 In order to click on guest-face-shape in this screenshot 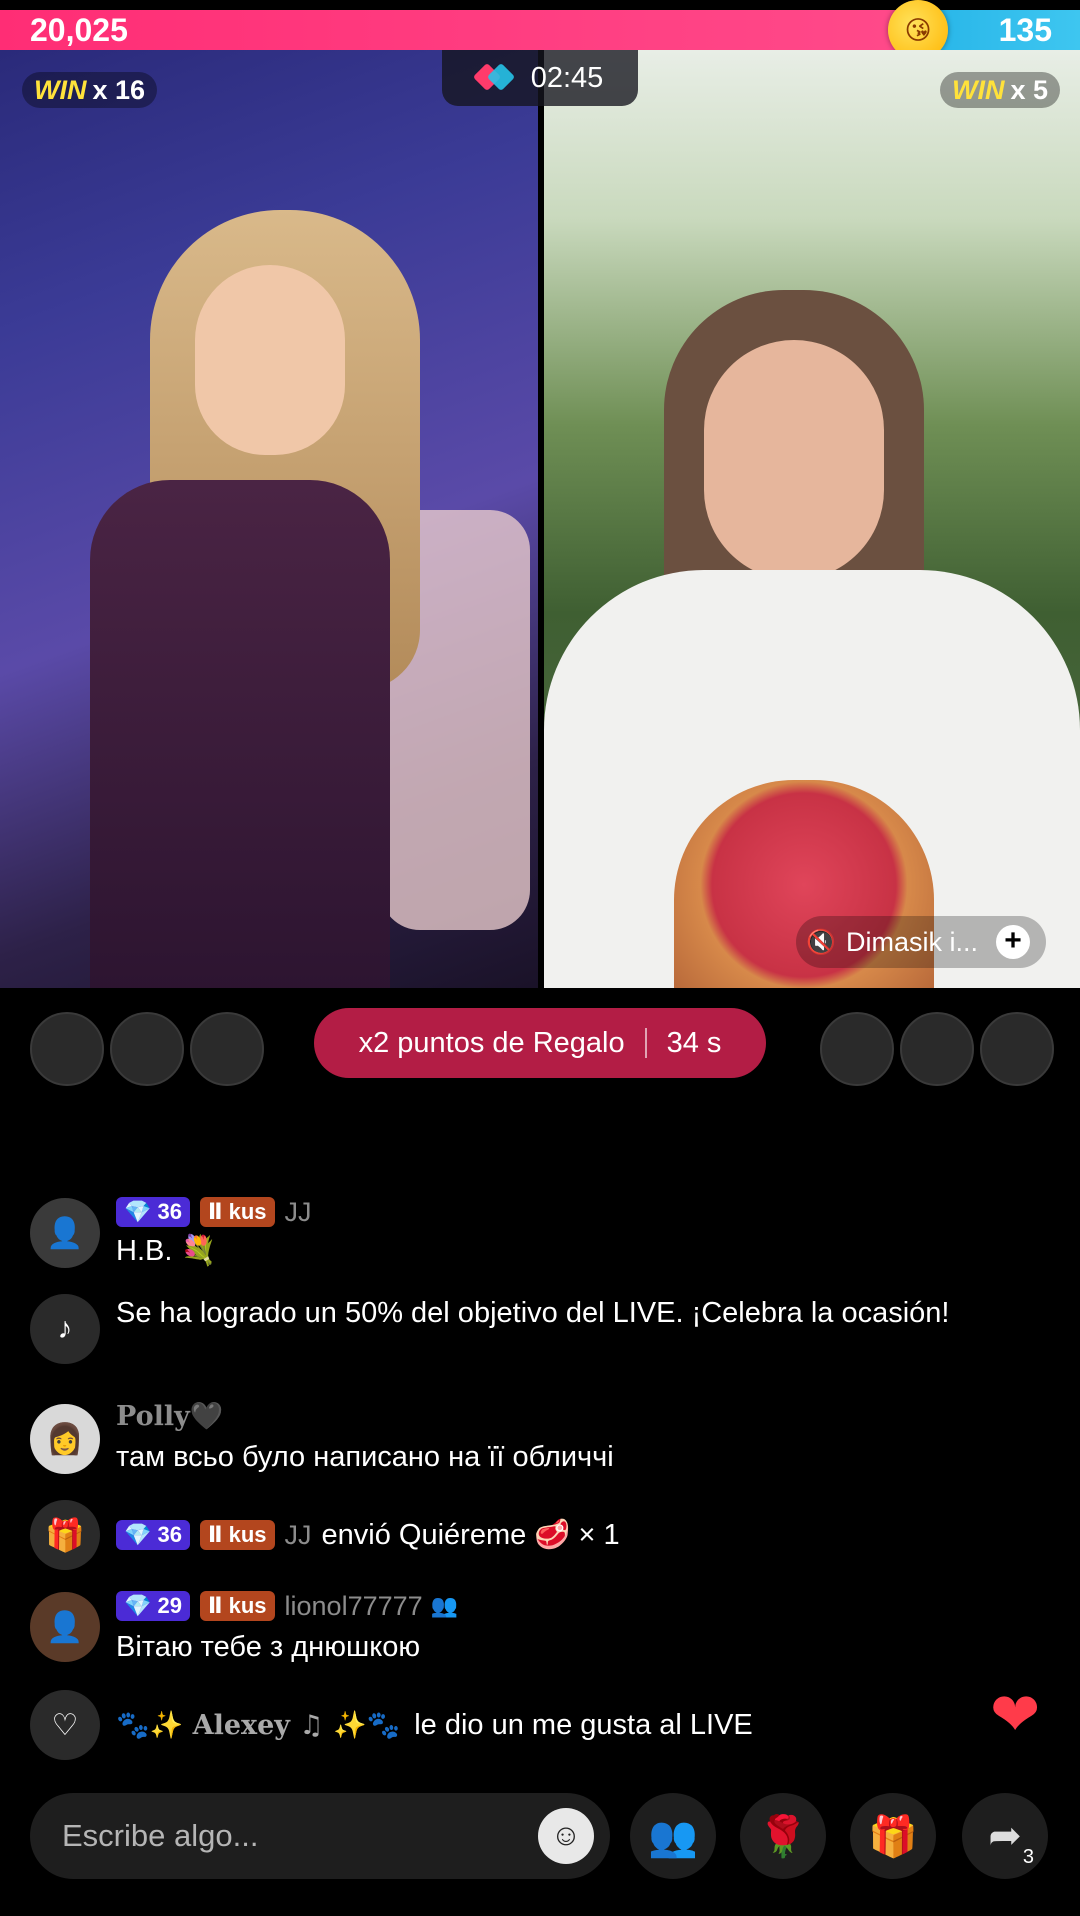, I will do `click(794, 460)`.